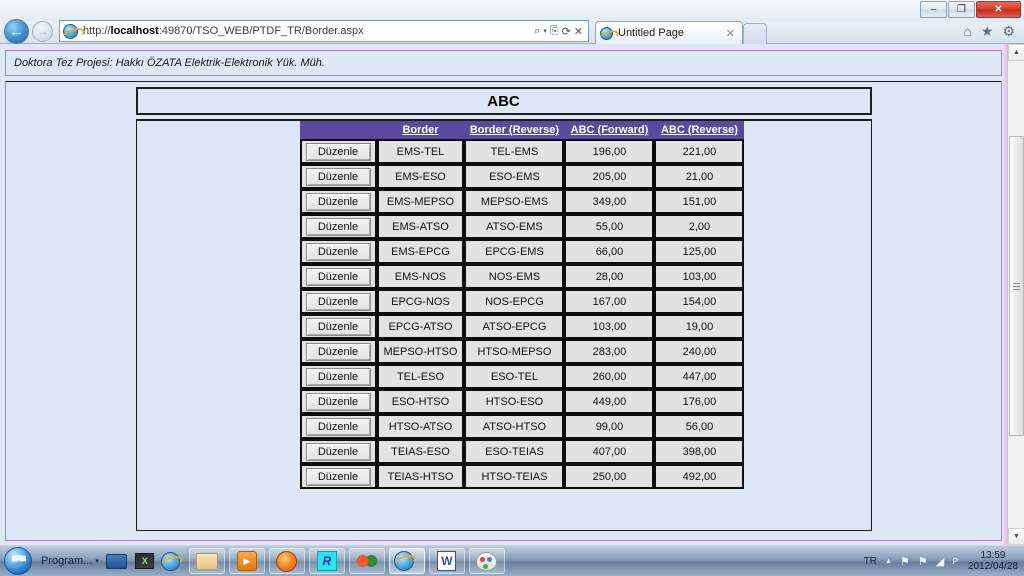  Describe the element at coordinates (420, 476) in the screenshot. I see `cell-border: TEIAS-HTSO` at that location.